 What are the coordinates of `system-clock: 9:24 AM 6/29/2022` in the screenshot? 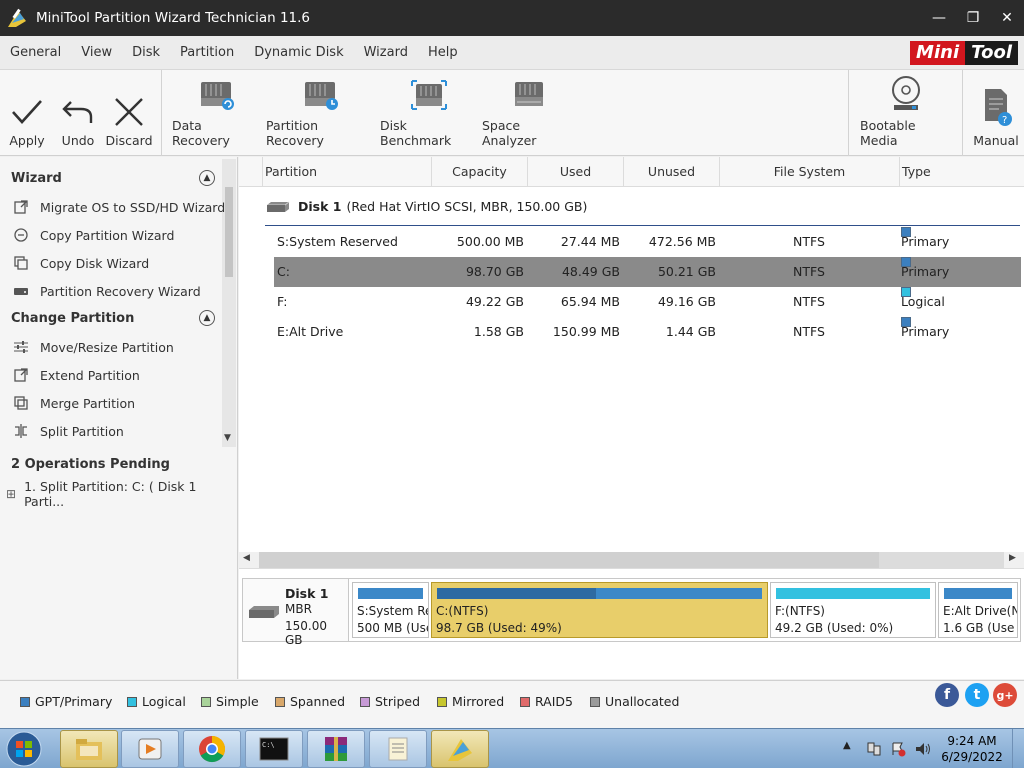 It's located at (972, 749).